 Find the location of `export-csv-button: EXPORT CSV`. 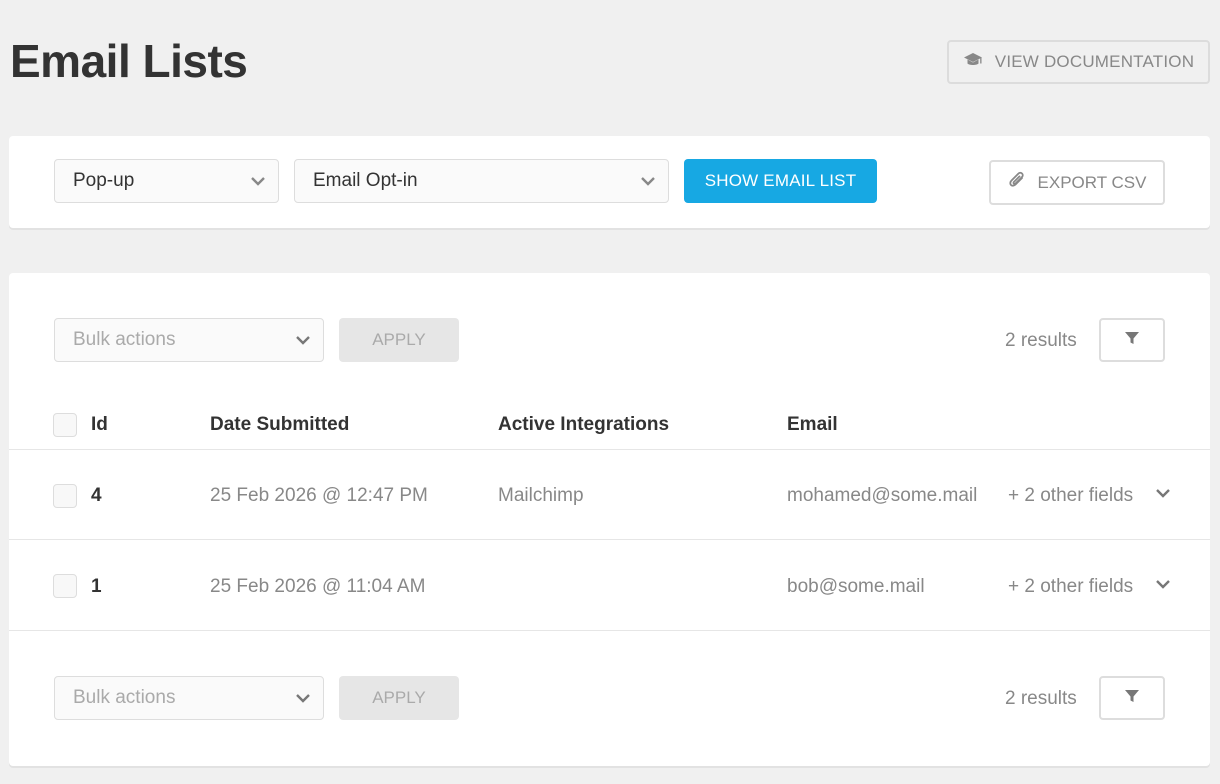

export-csv-button: EXPORT CSV is located at coordinates (1077, 182).